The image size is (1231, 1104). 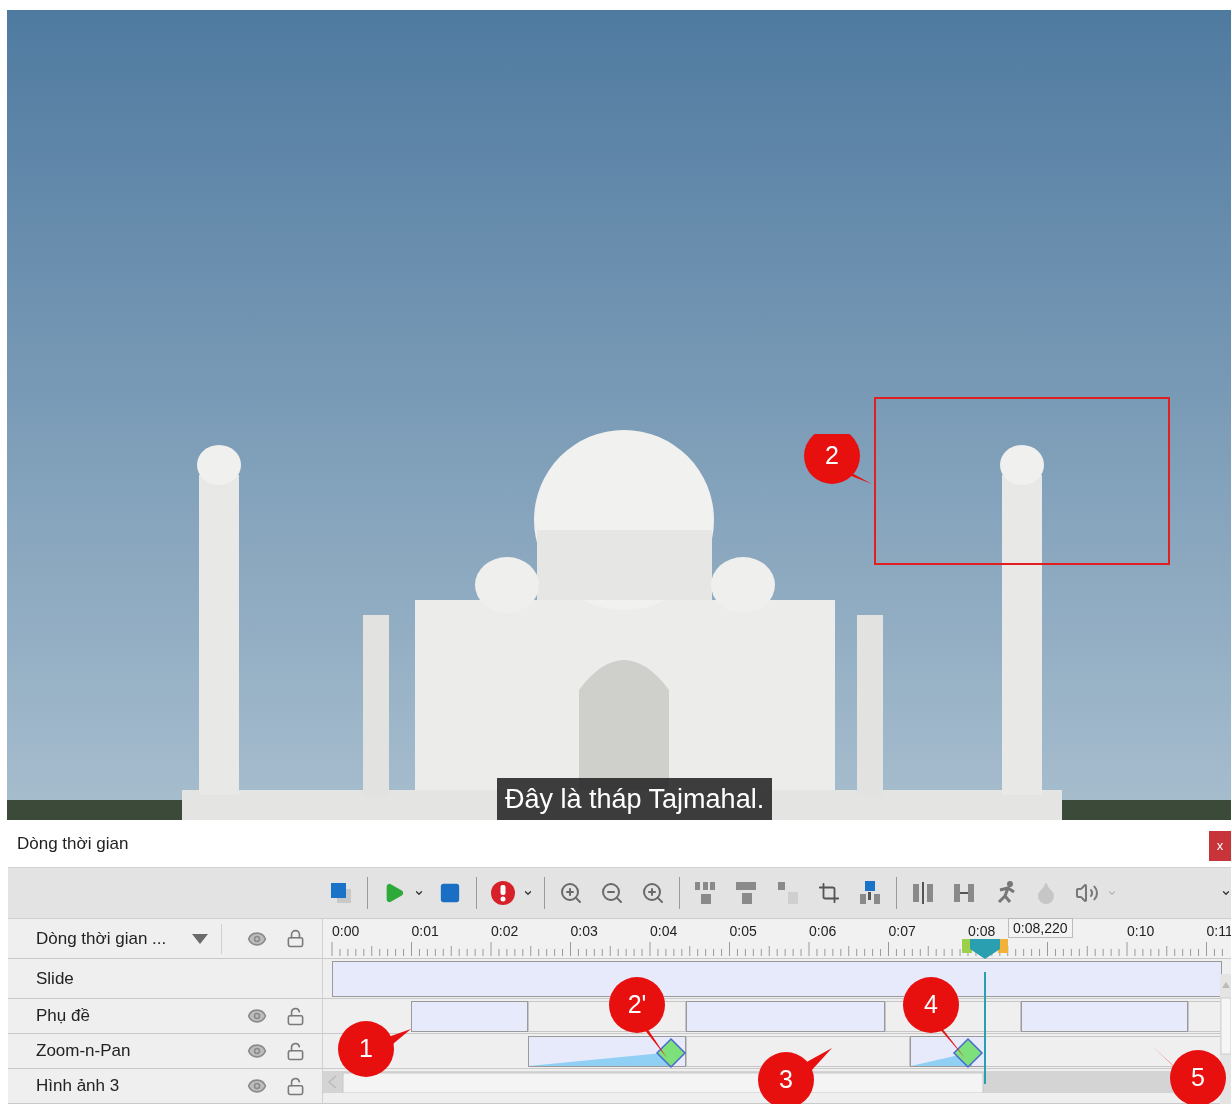 What do you see at coordinates (982, 931) in the screenshot?
I see `time-label: 0:08` at bounding box center [982, 931].